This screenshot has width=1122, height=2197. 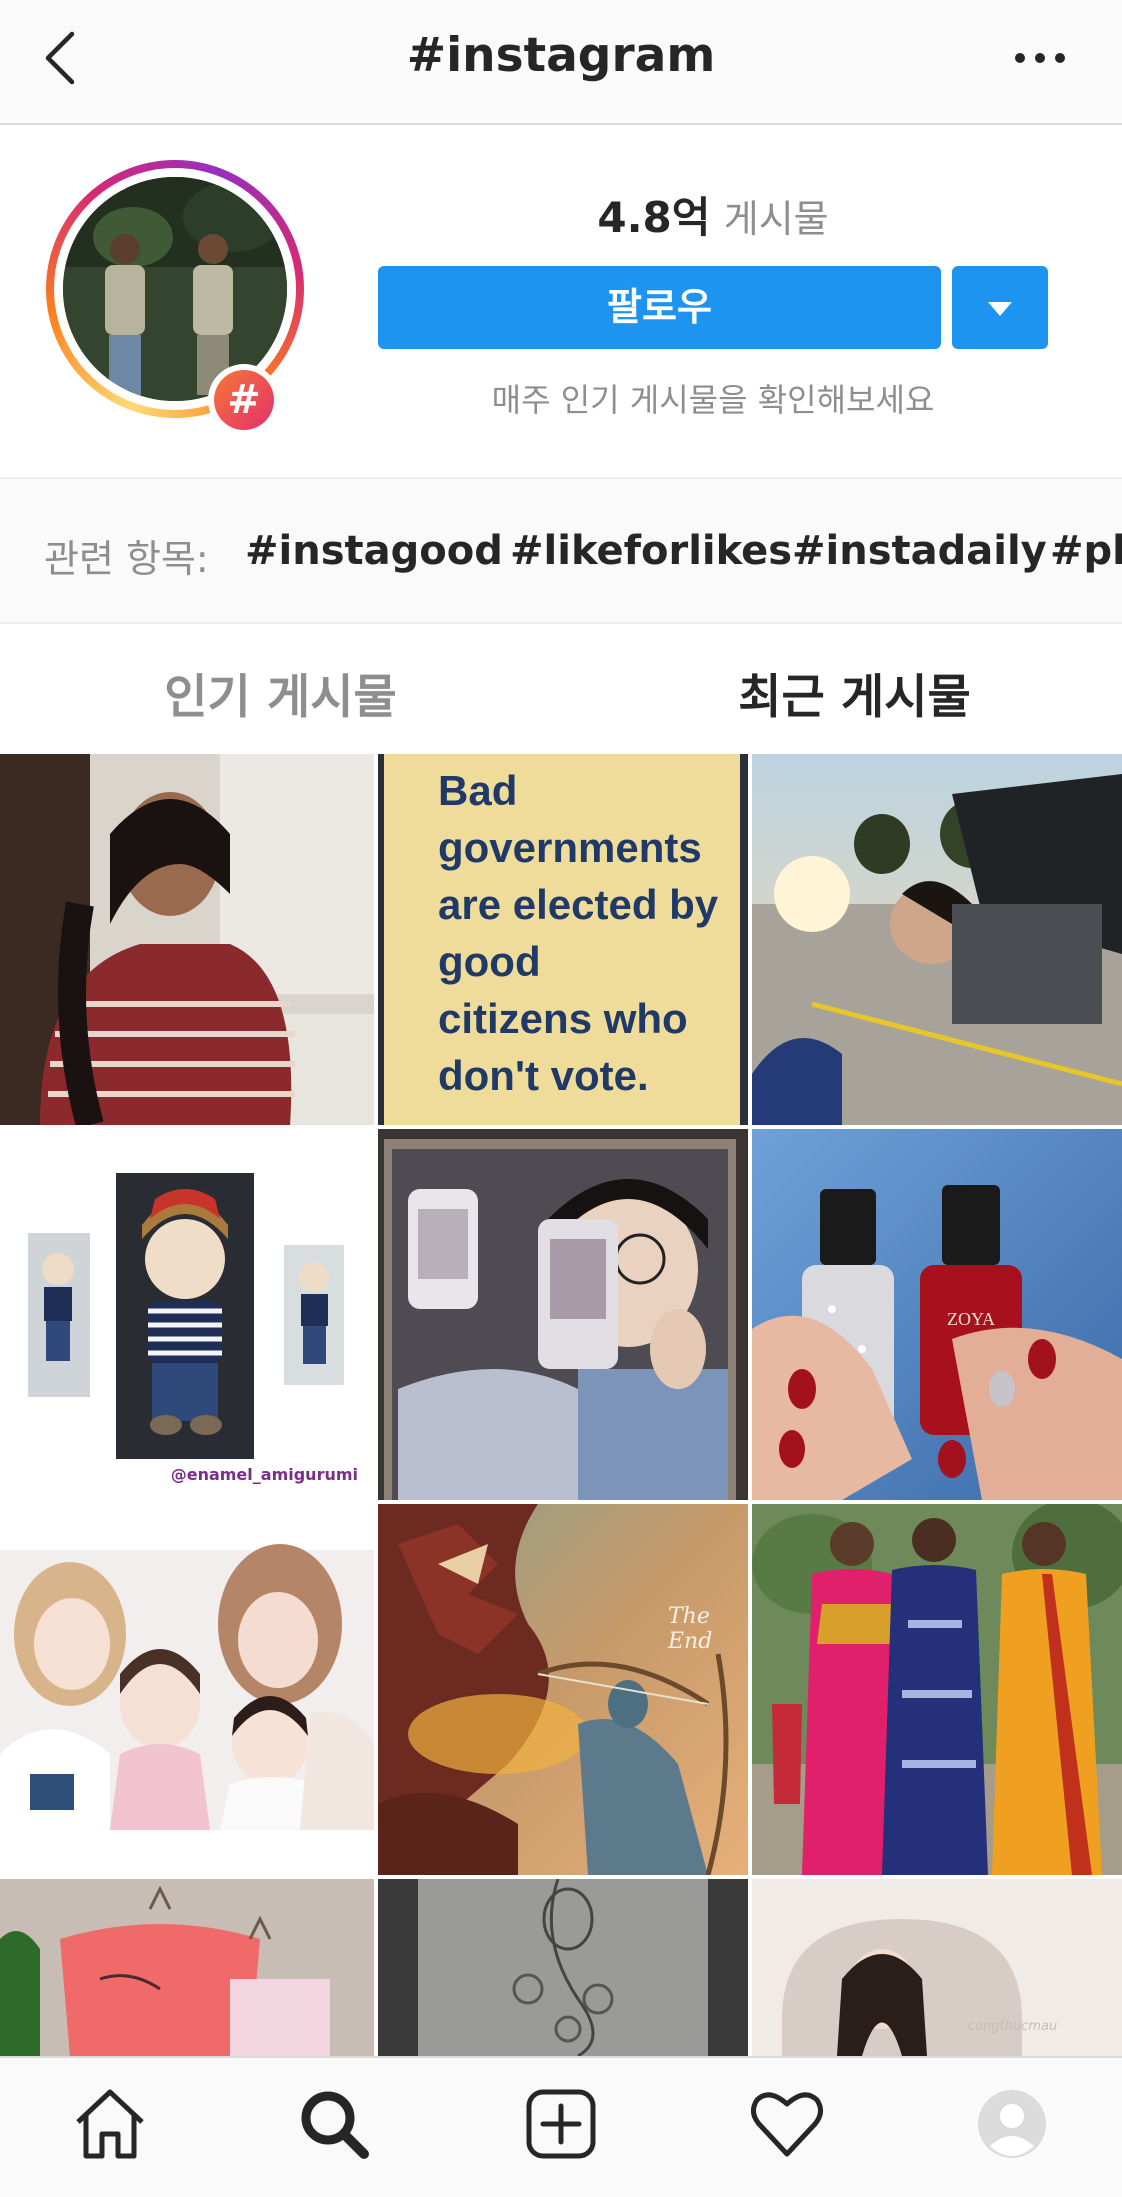 I want to click on post-overlay-text: The End, so click(x=690, y=1629).